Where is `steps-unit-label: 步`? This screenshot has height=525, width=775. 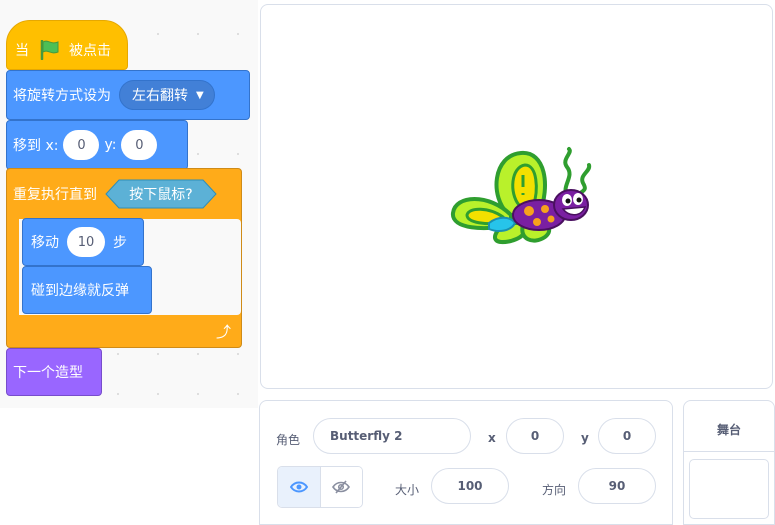
steps-unit-label: 步 is located at coordinates (120, 243).